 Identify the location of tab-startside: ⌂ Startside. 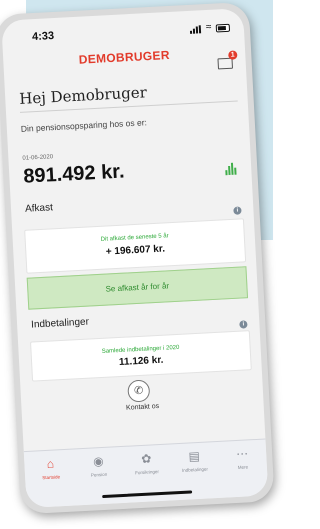
(51, 477).